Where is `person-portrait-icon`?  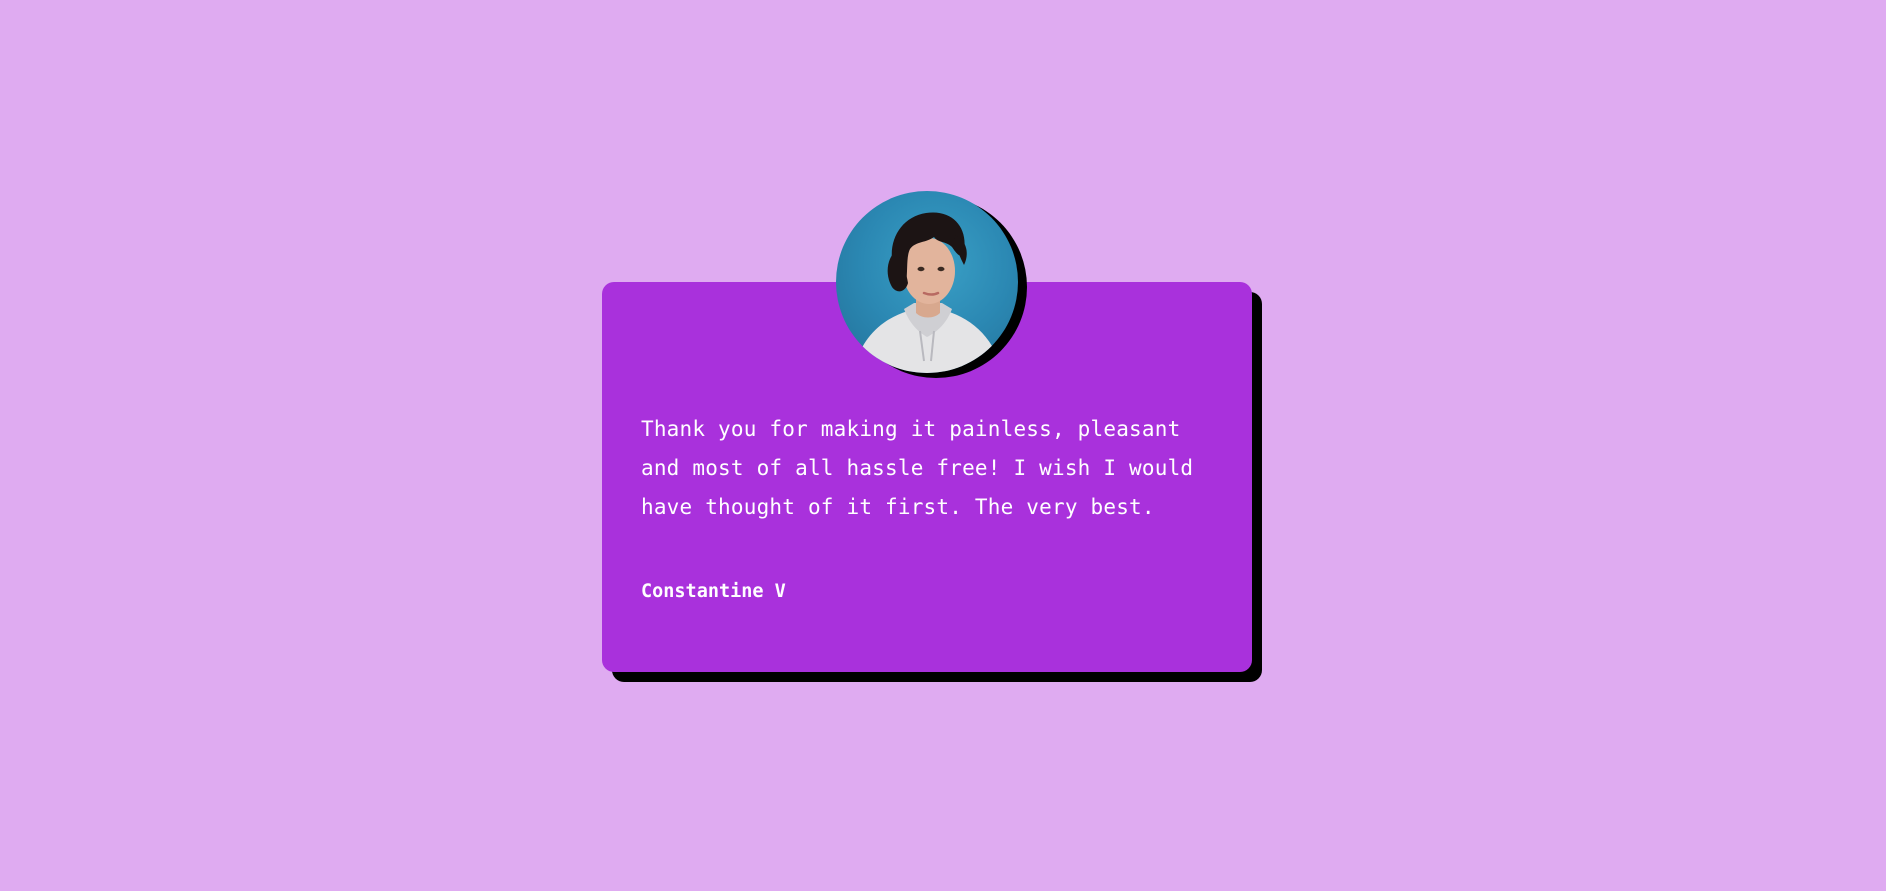
person-portrait-icon is located at coordinates (928, 292).